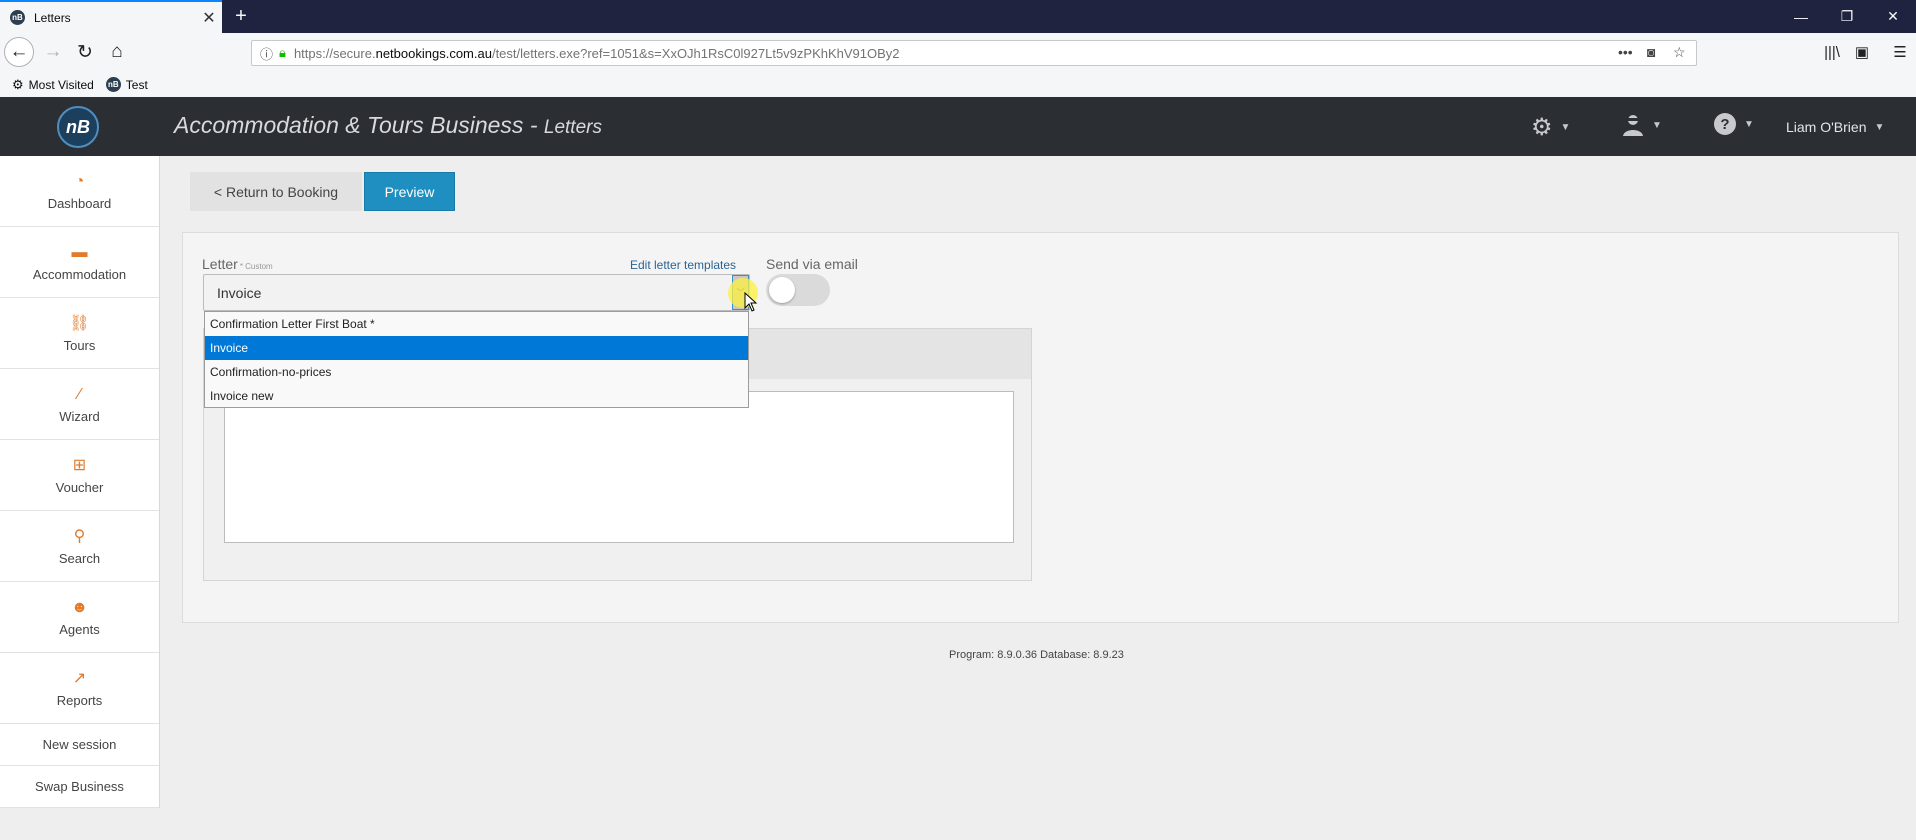 The image size is (1916, 840). I want to click on letter-select-value: Invoice, so click(239, 292).